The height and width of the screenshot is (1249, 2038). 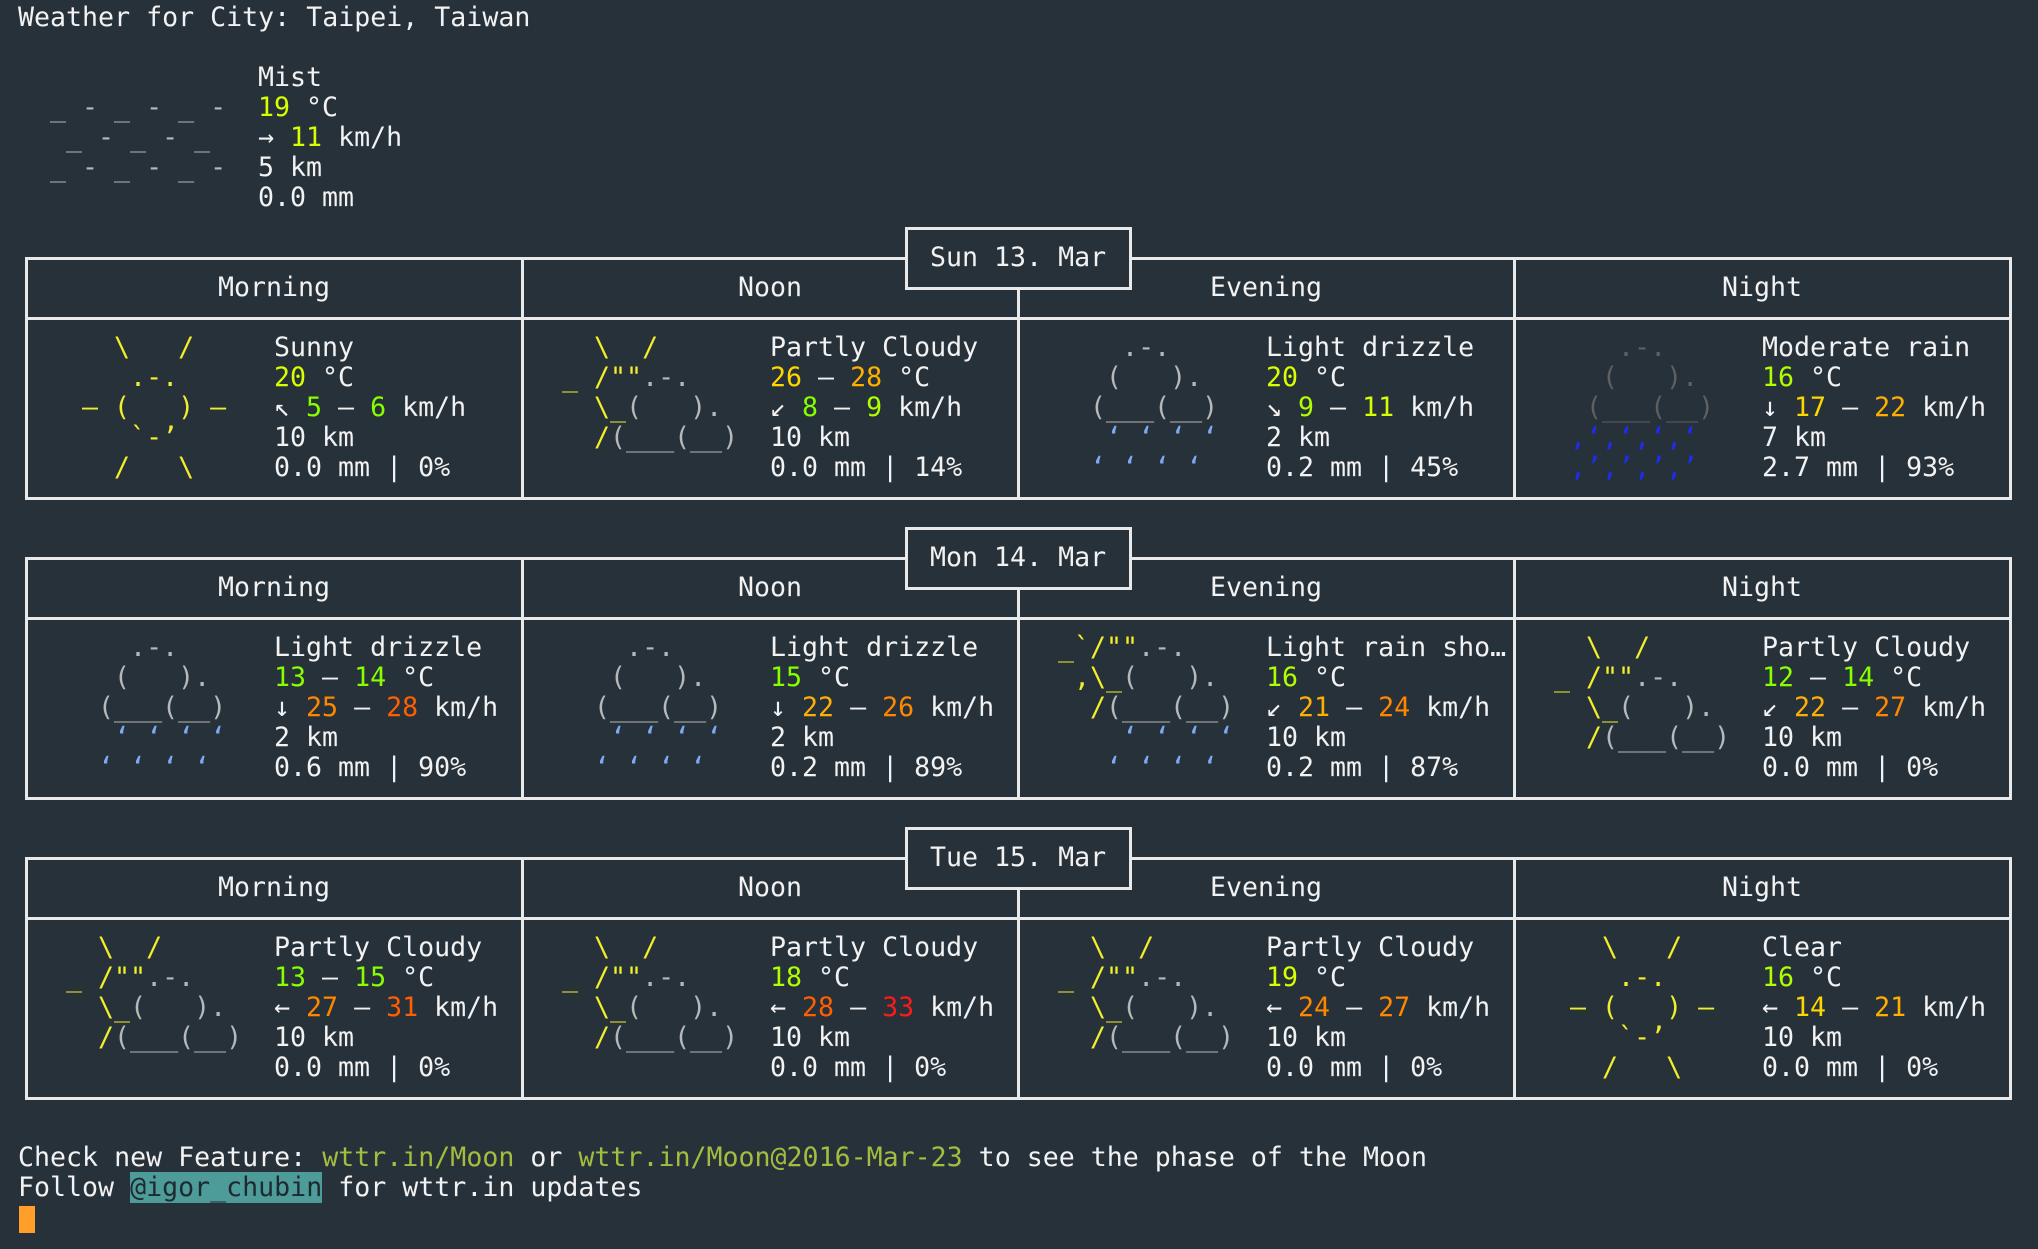 I want to click on icon-glyph: `-’, so click(x=154, y=437).